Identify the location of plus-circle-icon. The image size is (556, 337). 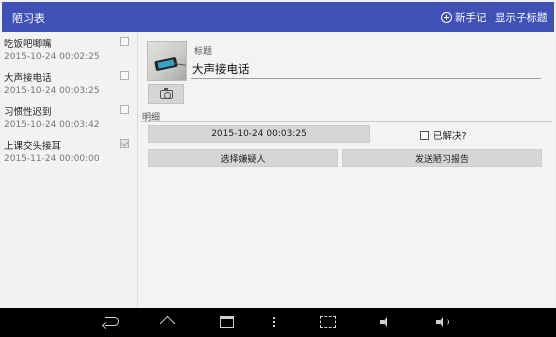
(446, 17).